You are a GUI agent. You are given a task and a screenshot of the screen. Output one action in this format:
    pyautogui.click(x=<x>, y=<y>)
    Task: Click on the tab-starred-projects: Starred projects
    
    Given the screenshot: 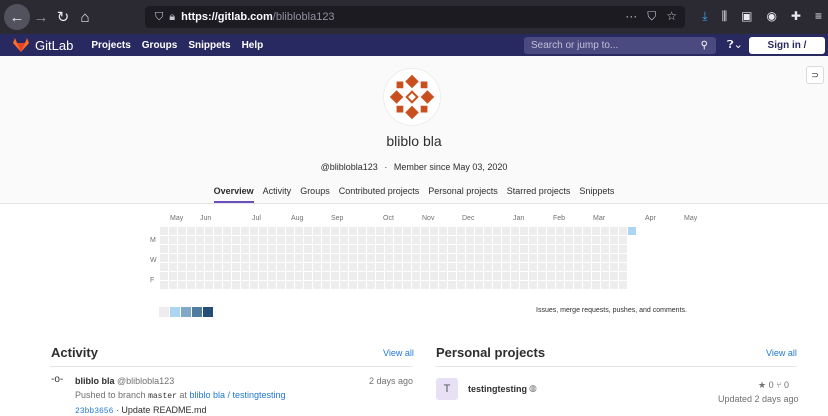 What is the action you would take?
    pyautogui.click(x=539, y=194)
    